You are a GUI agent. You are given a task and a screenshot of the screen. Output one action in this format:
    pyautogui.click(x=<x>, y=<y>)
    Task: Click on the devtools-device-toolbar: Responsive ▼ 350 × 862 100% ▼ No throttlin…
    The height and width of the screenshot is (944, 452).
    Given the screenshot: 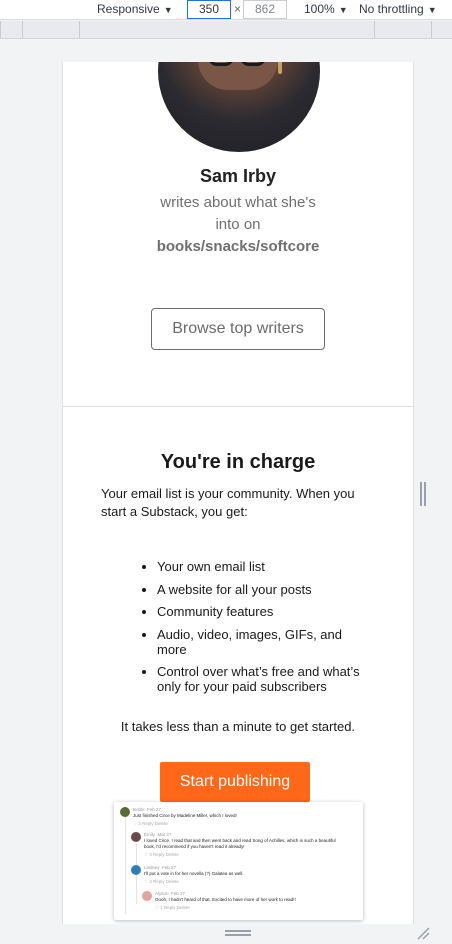 What is the action you would take?
    pyautogui.click(x=226, y=10)
    